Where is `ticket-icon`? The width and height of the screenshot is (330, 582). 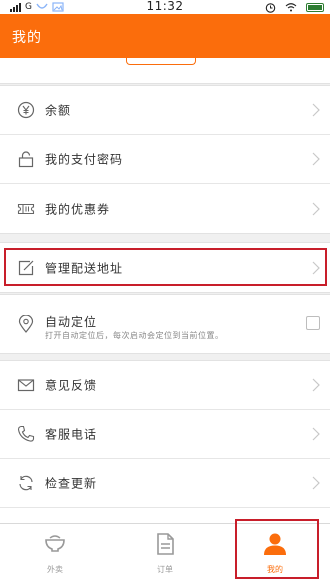 ticket-icon is located at coordinates (26, 208).